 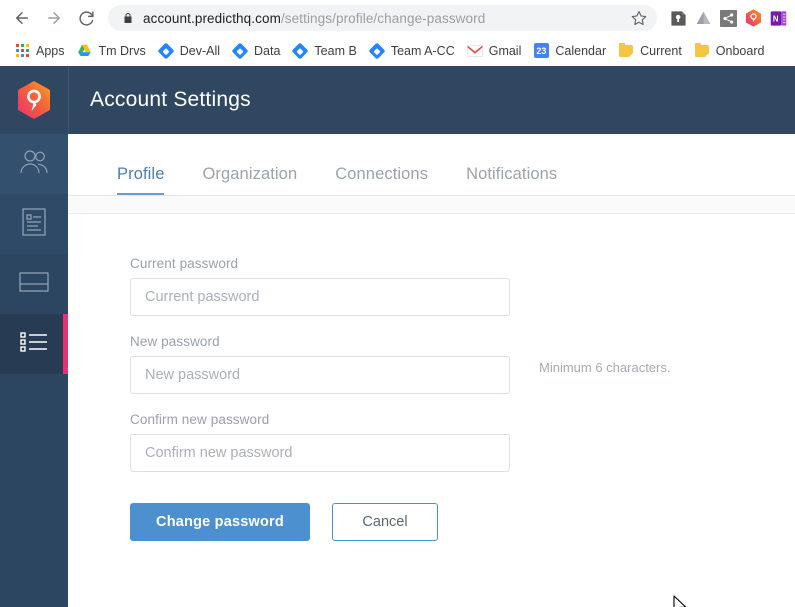 What do you see at coordinates (320, 375) in the screenshot?
I see `new-password-input` at bounding box center [320, 375].